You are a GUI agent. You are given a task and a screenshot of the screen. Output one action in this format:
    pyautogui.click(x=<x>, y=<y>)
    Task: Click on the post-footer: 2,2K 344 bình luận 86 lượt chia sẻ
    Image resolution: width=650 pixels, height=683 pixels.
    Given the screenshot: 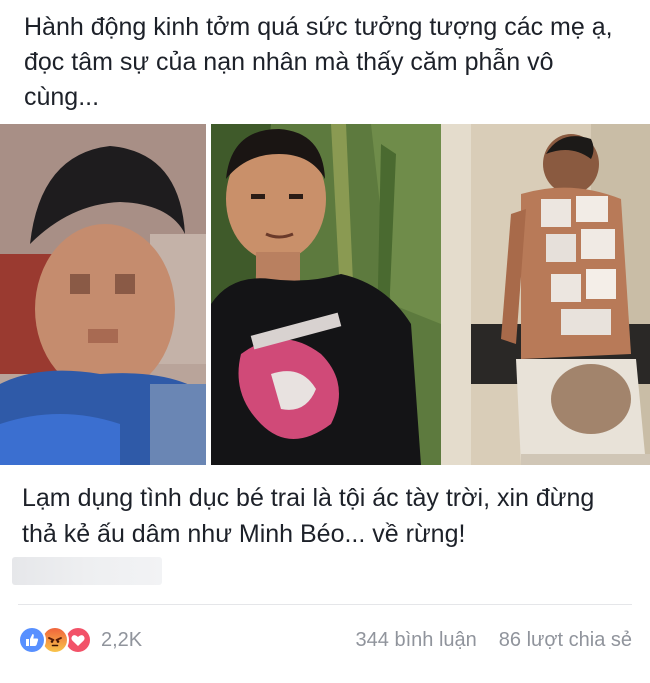 What is the action you would take?
    pyautogui.click(x=325, y=640)
    